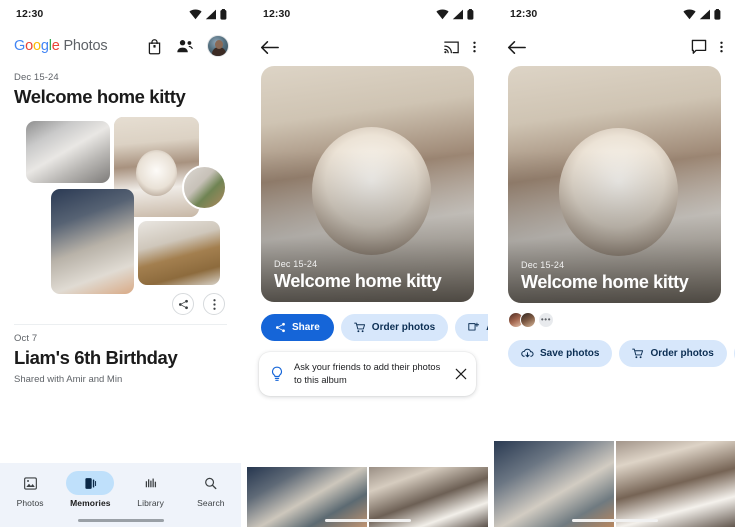 The image size is (737, 527). Describe the element at coordinates (699, 47) in the screenshot. I see `comment-icon` at that location.